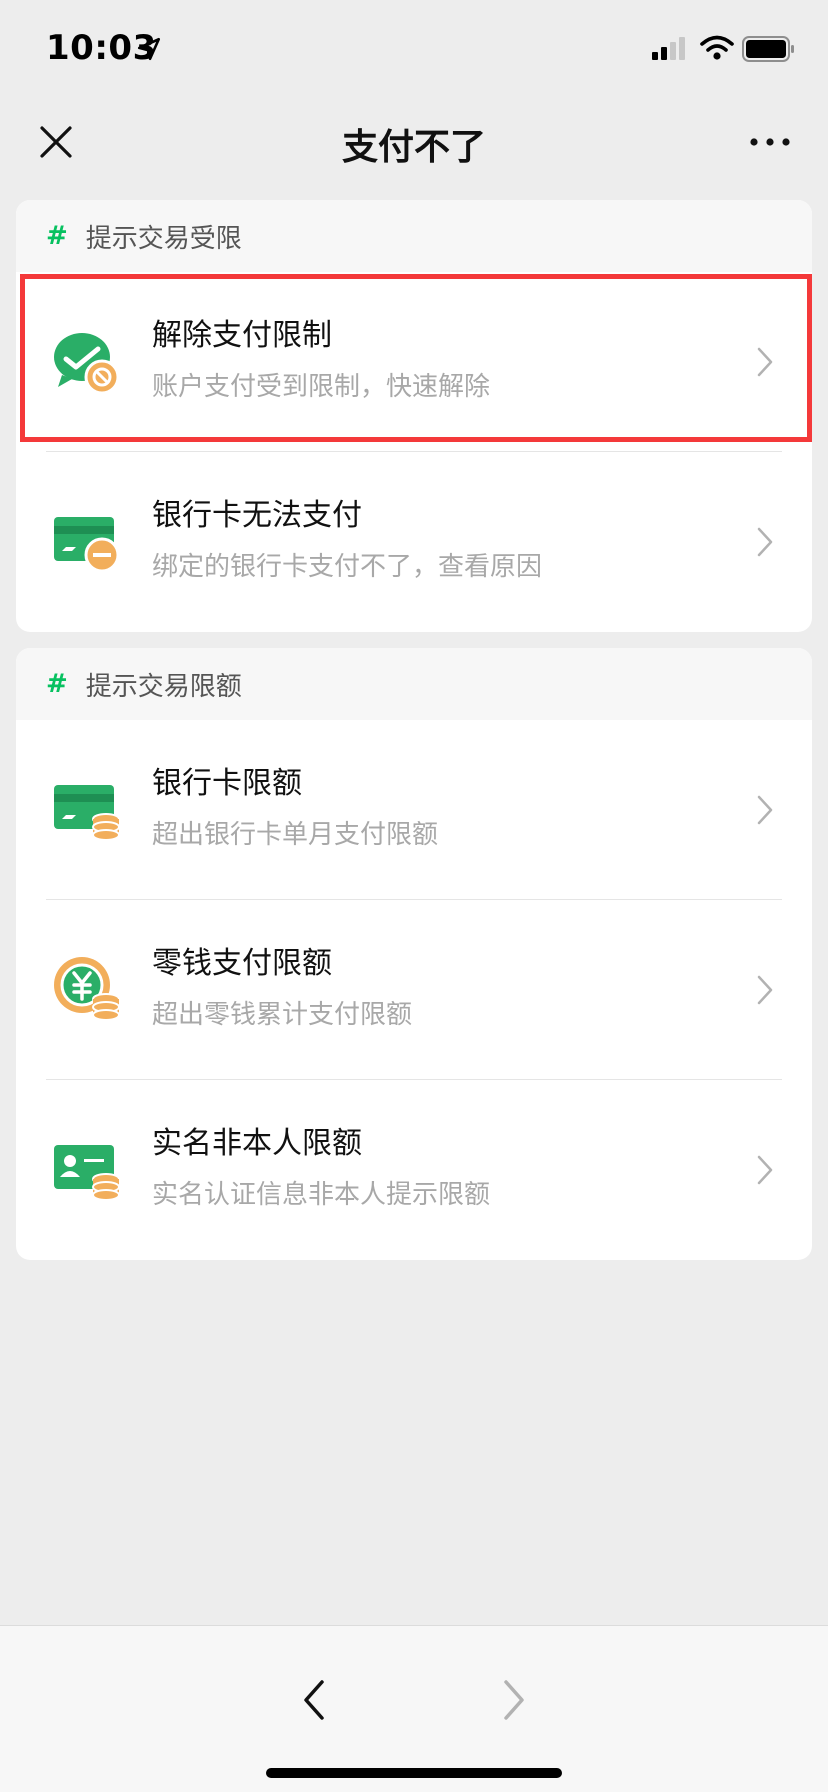  Describe the element at coordinates (347, 567) in the screenshot. I see `item-subtitle: 绑定的银行卡支付不了，查看原因` at that location.